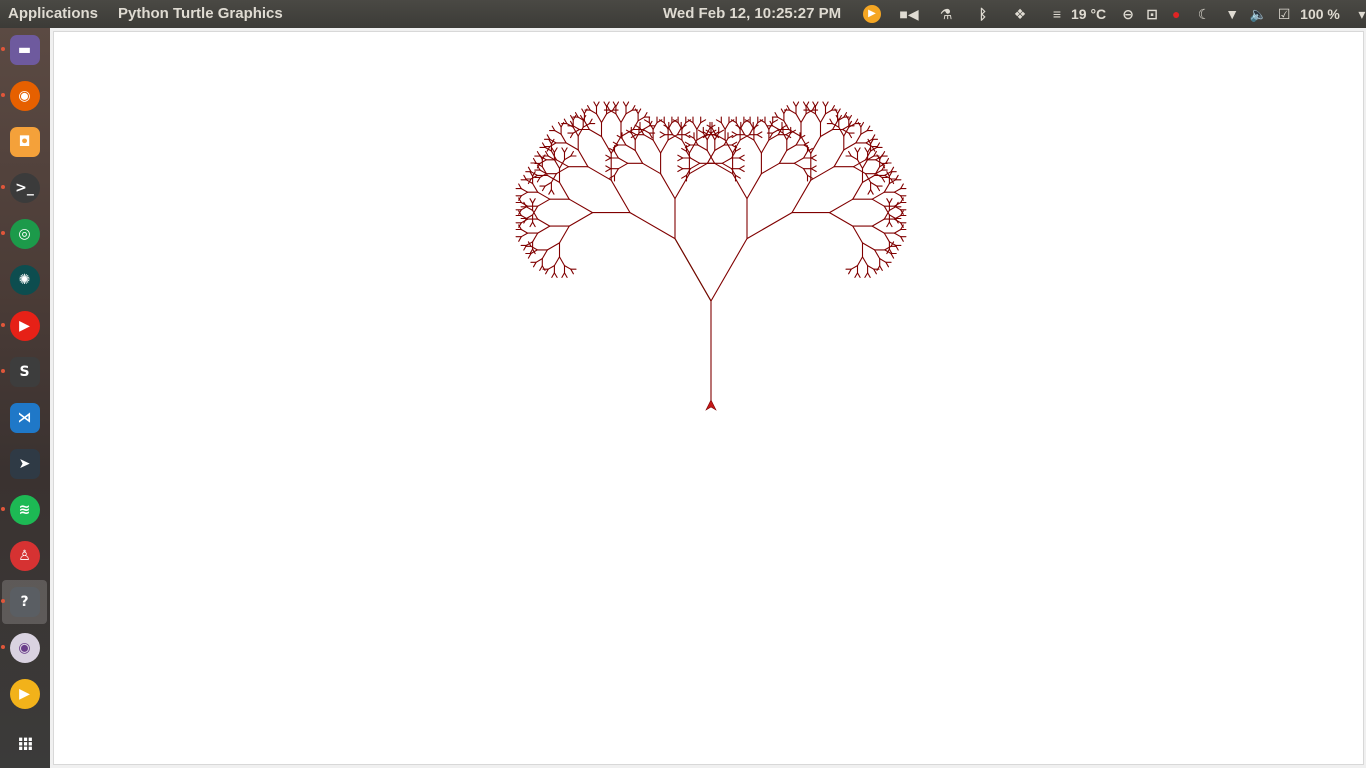 This screenshot has width=1366, height=768. What do you see at coordinates (200, 13) in the screenshot?
I see `active-app-title: Python Turtle Graphics` at bounding box center [200, 13].